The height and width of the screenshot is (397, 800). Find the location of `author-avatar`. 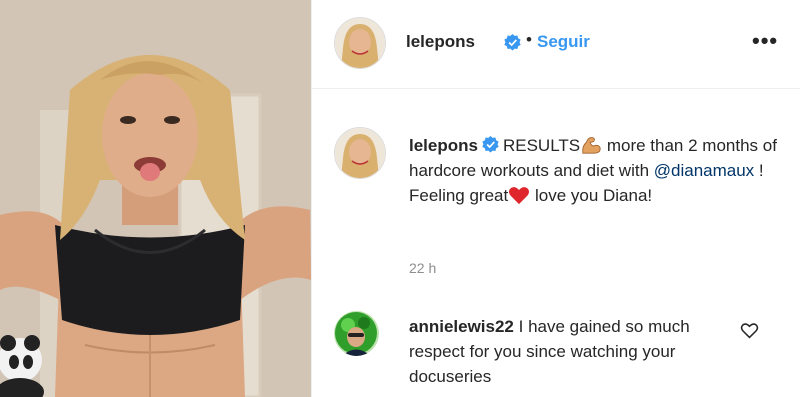

author-avatar is located at coordinates (360, 43).